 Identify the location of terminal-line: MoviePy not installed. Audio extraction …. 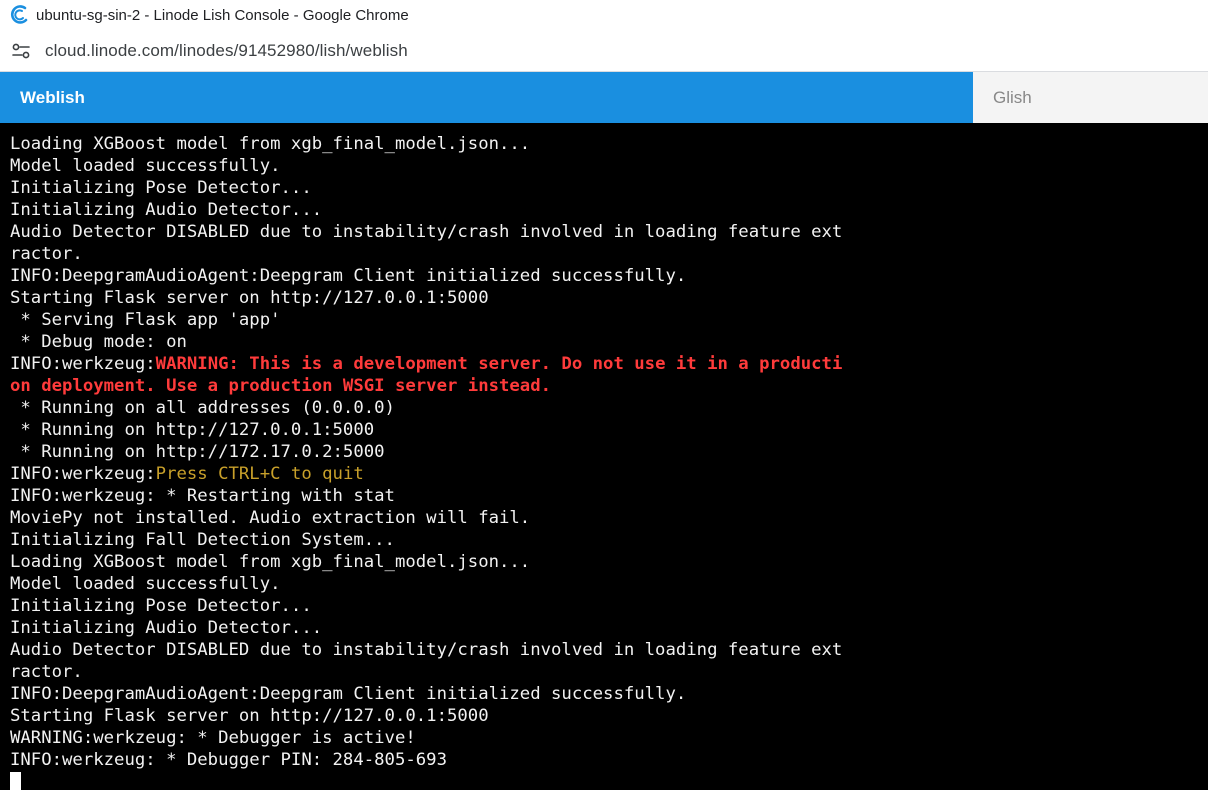
(609, 518).